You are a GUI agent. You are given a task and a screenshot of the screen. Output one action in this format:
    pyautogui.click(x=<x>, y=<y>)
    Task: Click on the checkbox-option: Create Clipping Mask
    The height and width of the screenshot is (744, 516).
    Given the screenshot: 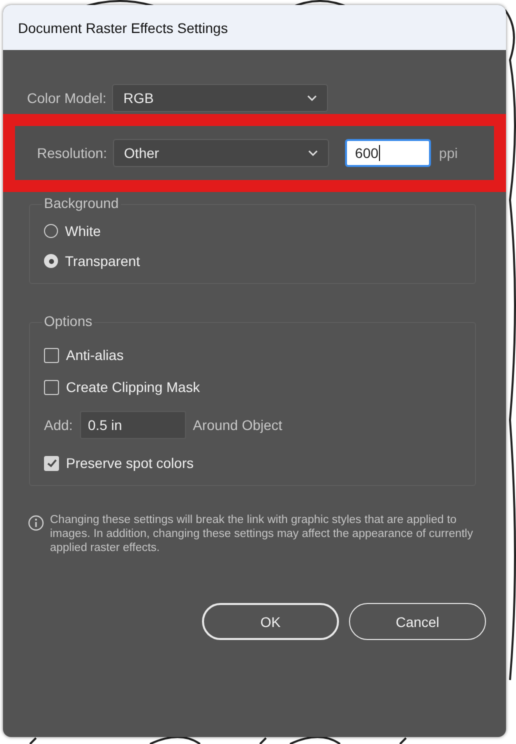 What is the action you would take?
    pyautogui.click(x=252, y=387)
    